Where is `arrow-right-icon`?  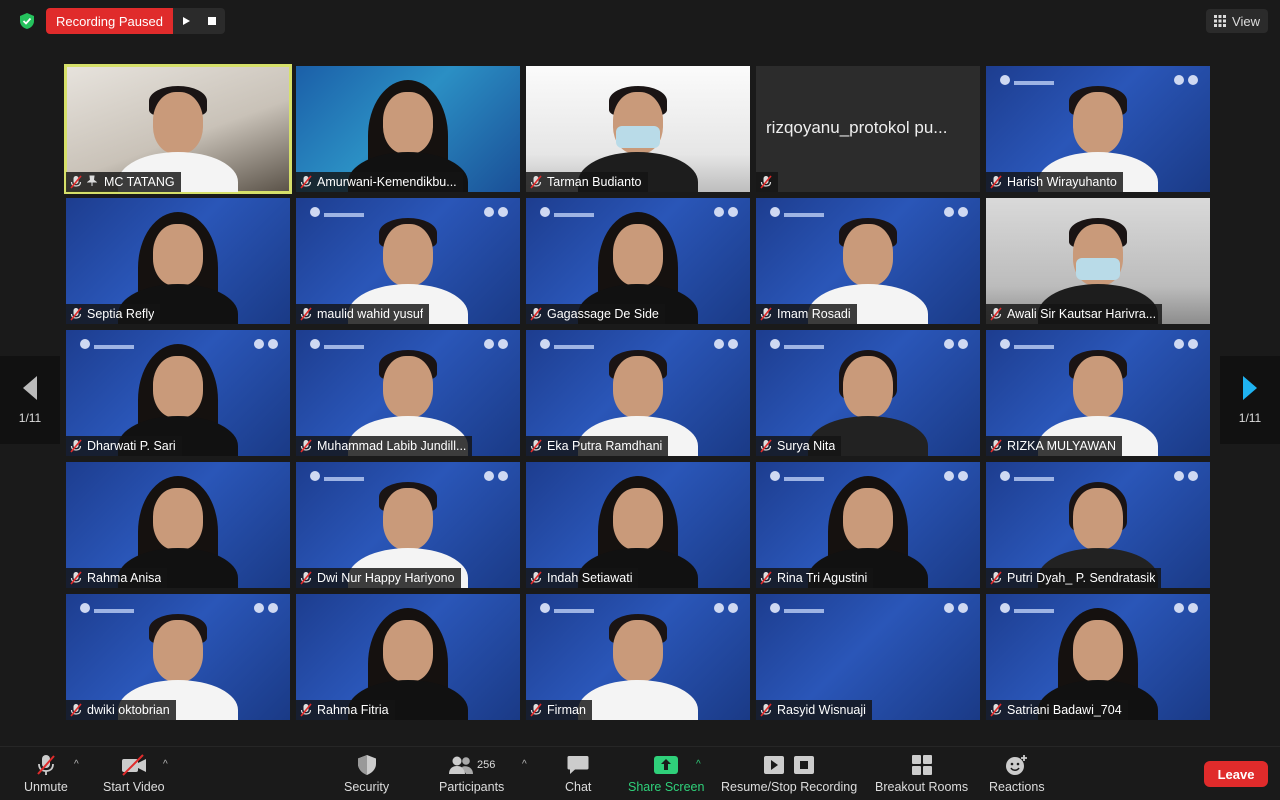 arrow-right-icon is located at coordinates (1250, 388).